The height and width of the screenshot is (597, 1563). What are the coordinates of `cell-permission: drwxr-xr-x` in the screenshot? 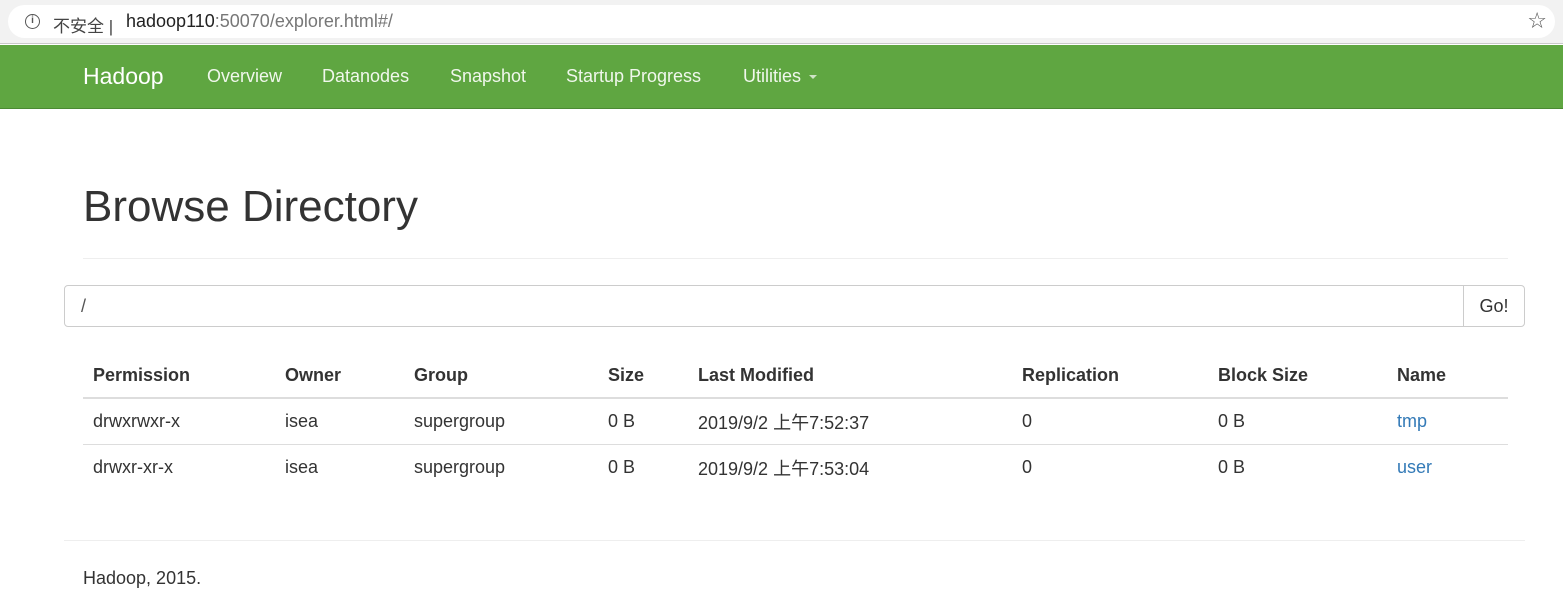 It's located at (179, 467).